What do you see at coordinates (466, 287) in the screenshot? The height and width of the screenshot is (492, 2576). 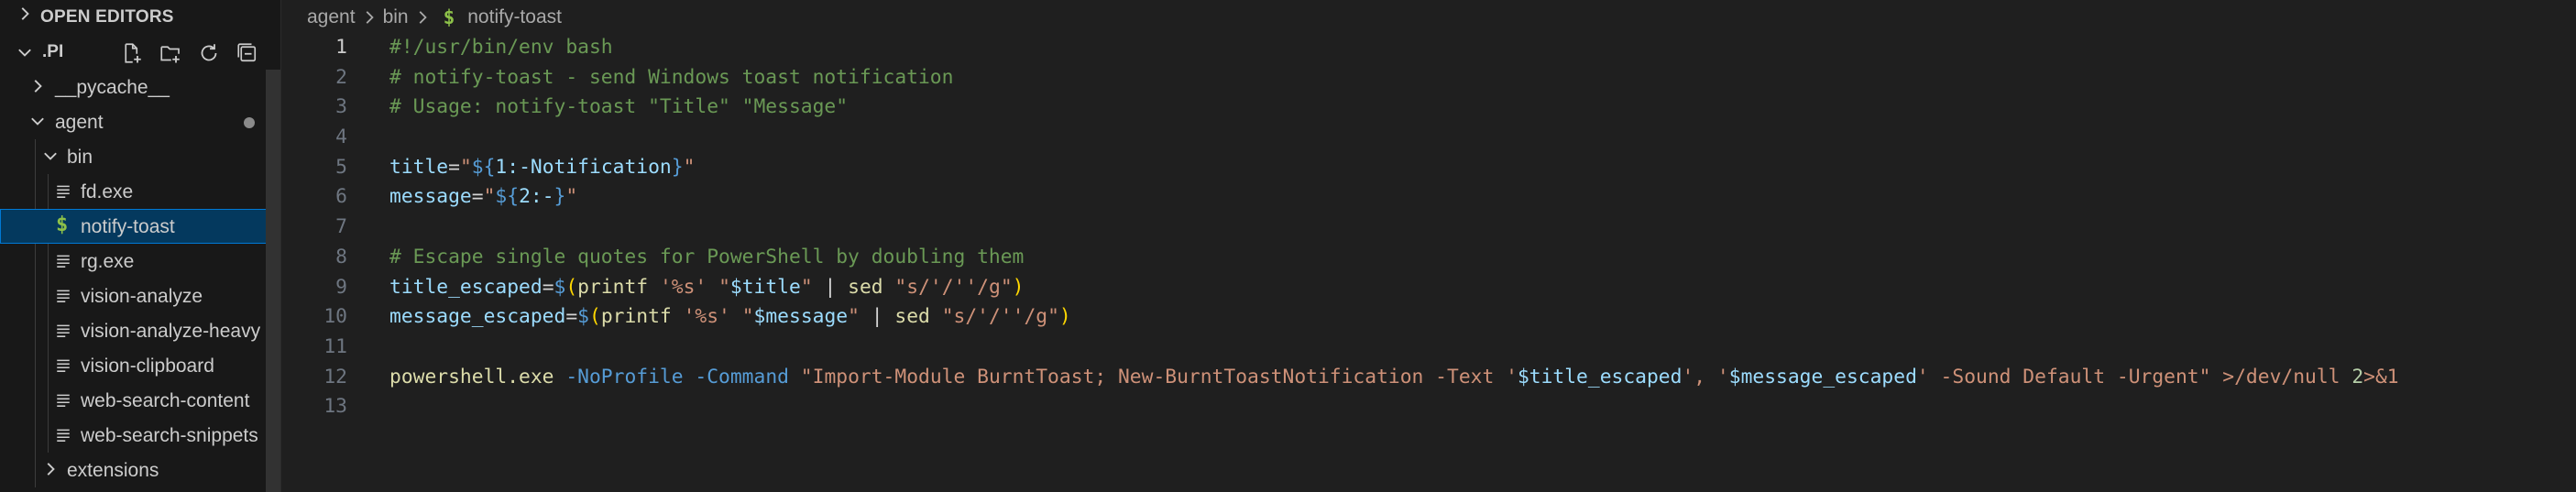 I see `code-token: title_escaped` at bounding box center [466, 287].